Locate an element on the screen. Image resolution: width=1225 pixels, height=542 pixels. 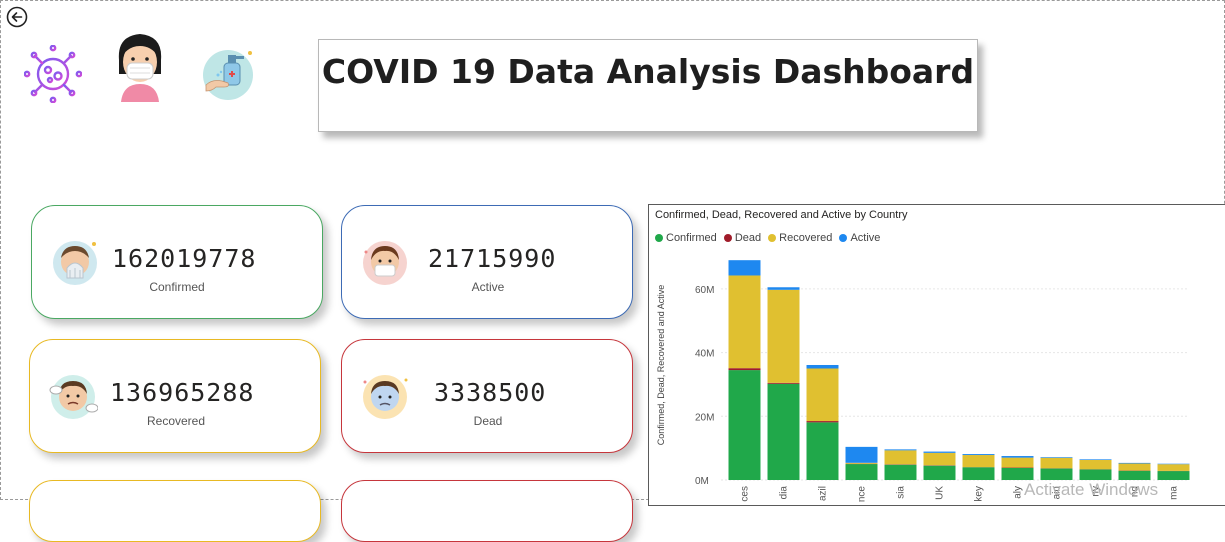
x-tick-label: key is located at coordinates (979, 494).